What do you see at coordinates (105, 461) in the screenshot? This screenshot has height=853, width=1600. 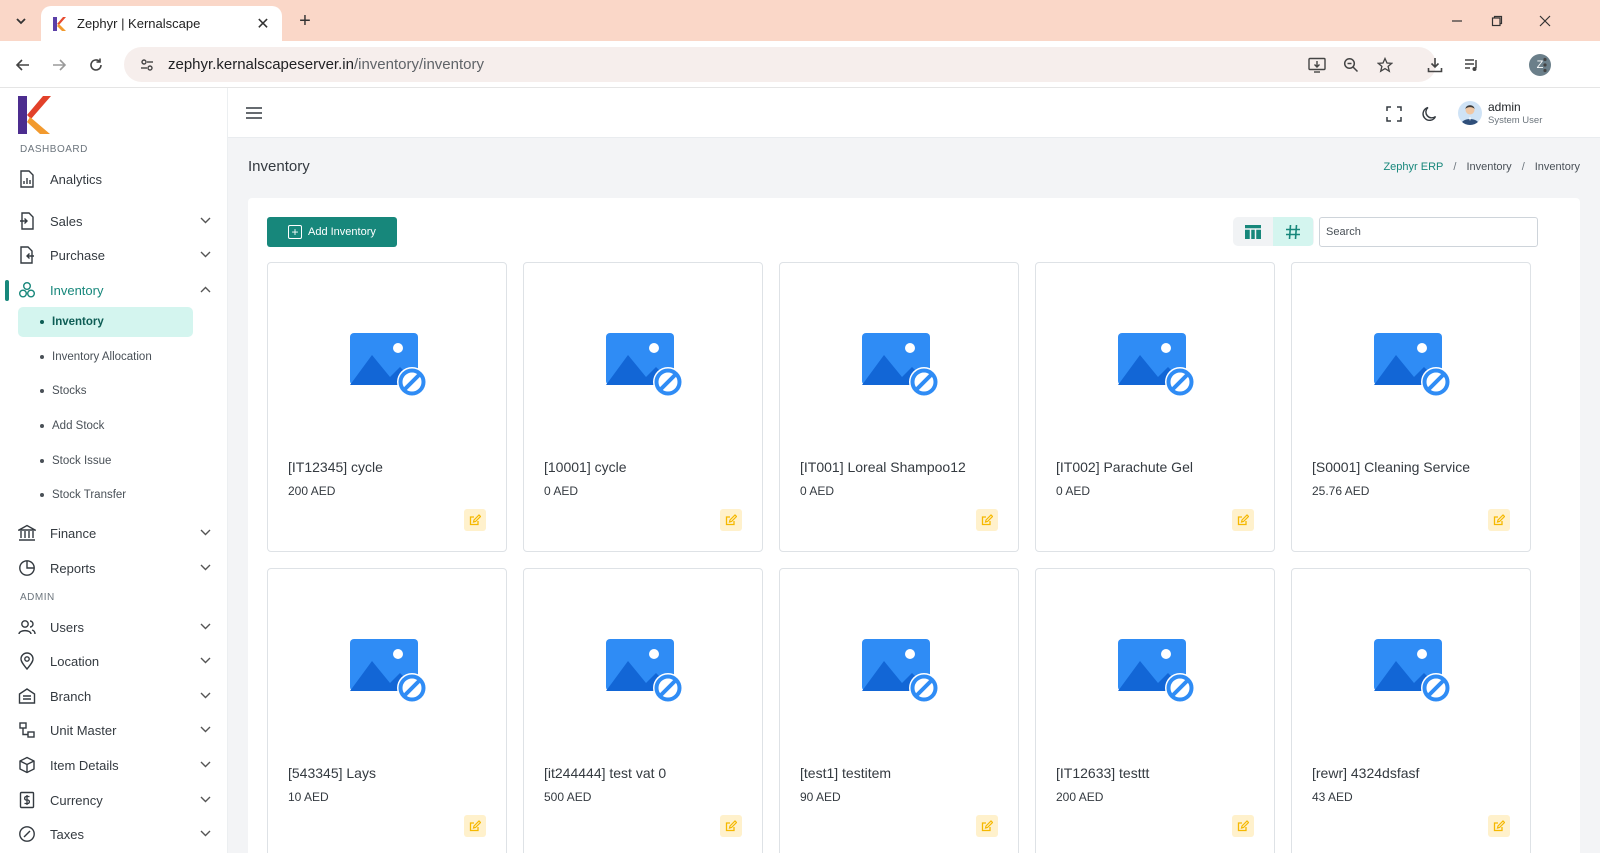 I see `sidebar-subitem-stock-issue: Stock Issue` at bounding box center [105, 461].